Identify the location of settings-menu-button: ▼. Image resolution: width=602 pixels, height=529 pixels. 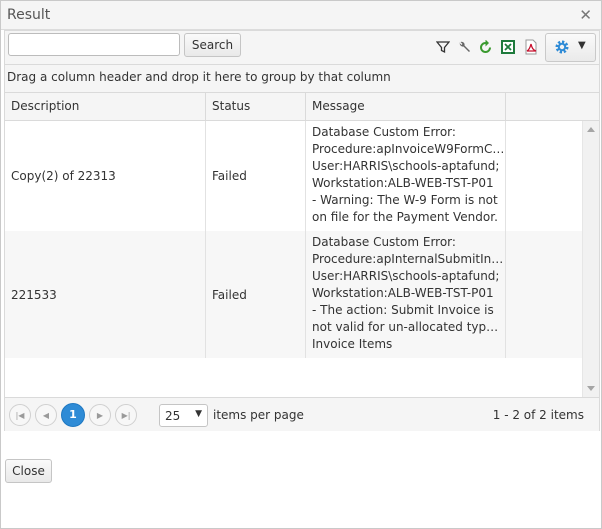
(570, 47).